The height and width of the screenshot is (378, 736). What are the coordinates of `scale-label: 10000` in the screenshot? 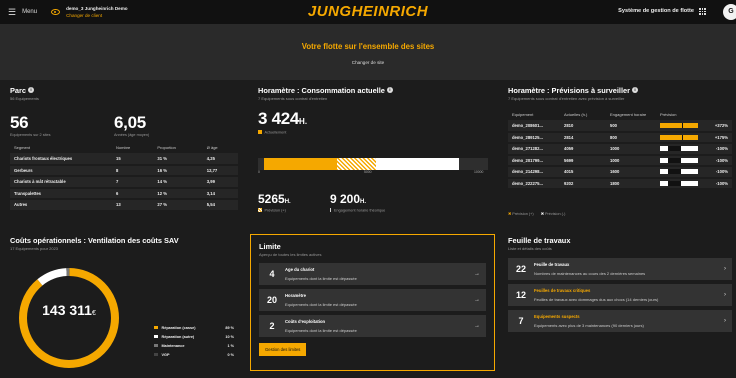 It's located at (479, 172).